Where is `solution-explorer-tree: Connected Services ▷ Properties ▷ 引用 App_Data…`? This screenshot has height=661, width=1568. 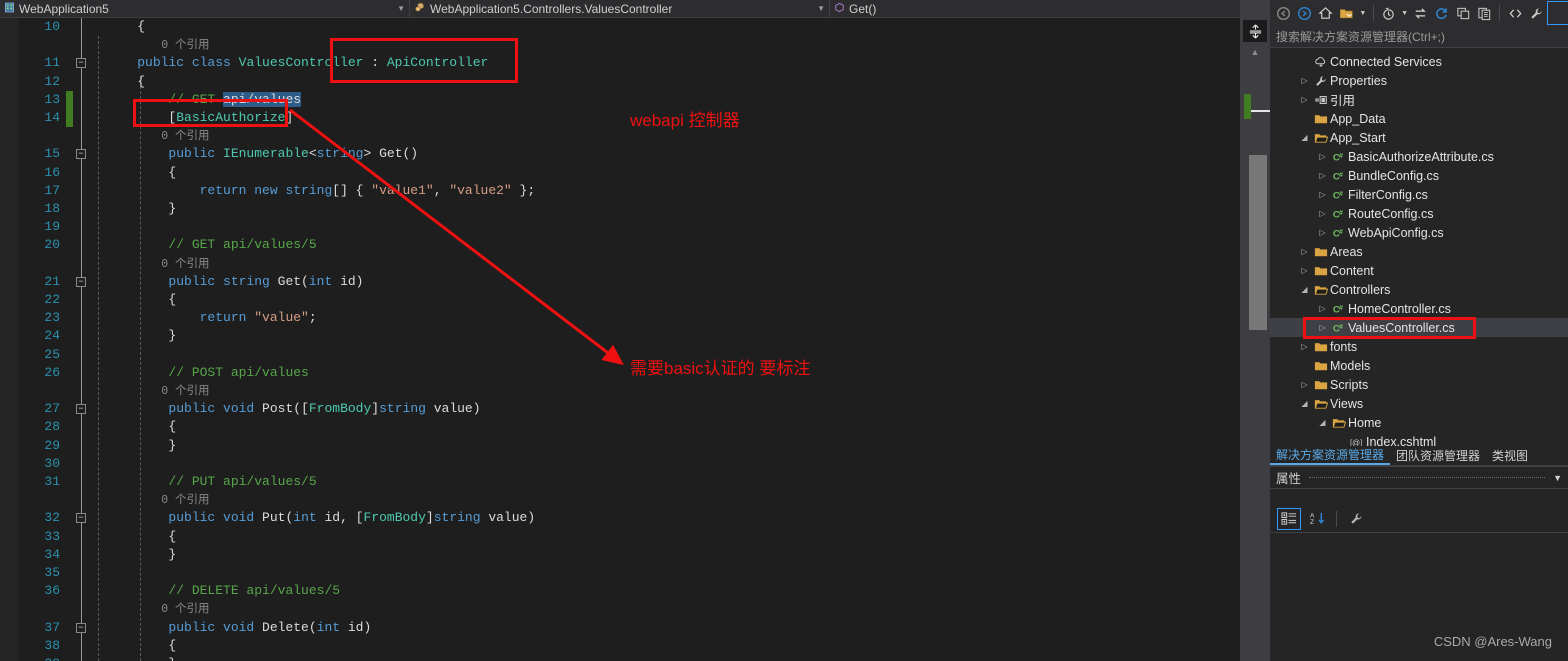
solution-explorer-tree: Connected Services ▷ Properties ▷ 引用 App_Data… is located at coordinates (1419, 248).